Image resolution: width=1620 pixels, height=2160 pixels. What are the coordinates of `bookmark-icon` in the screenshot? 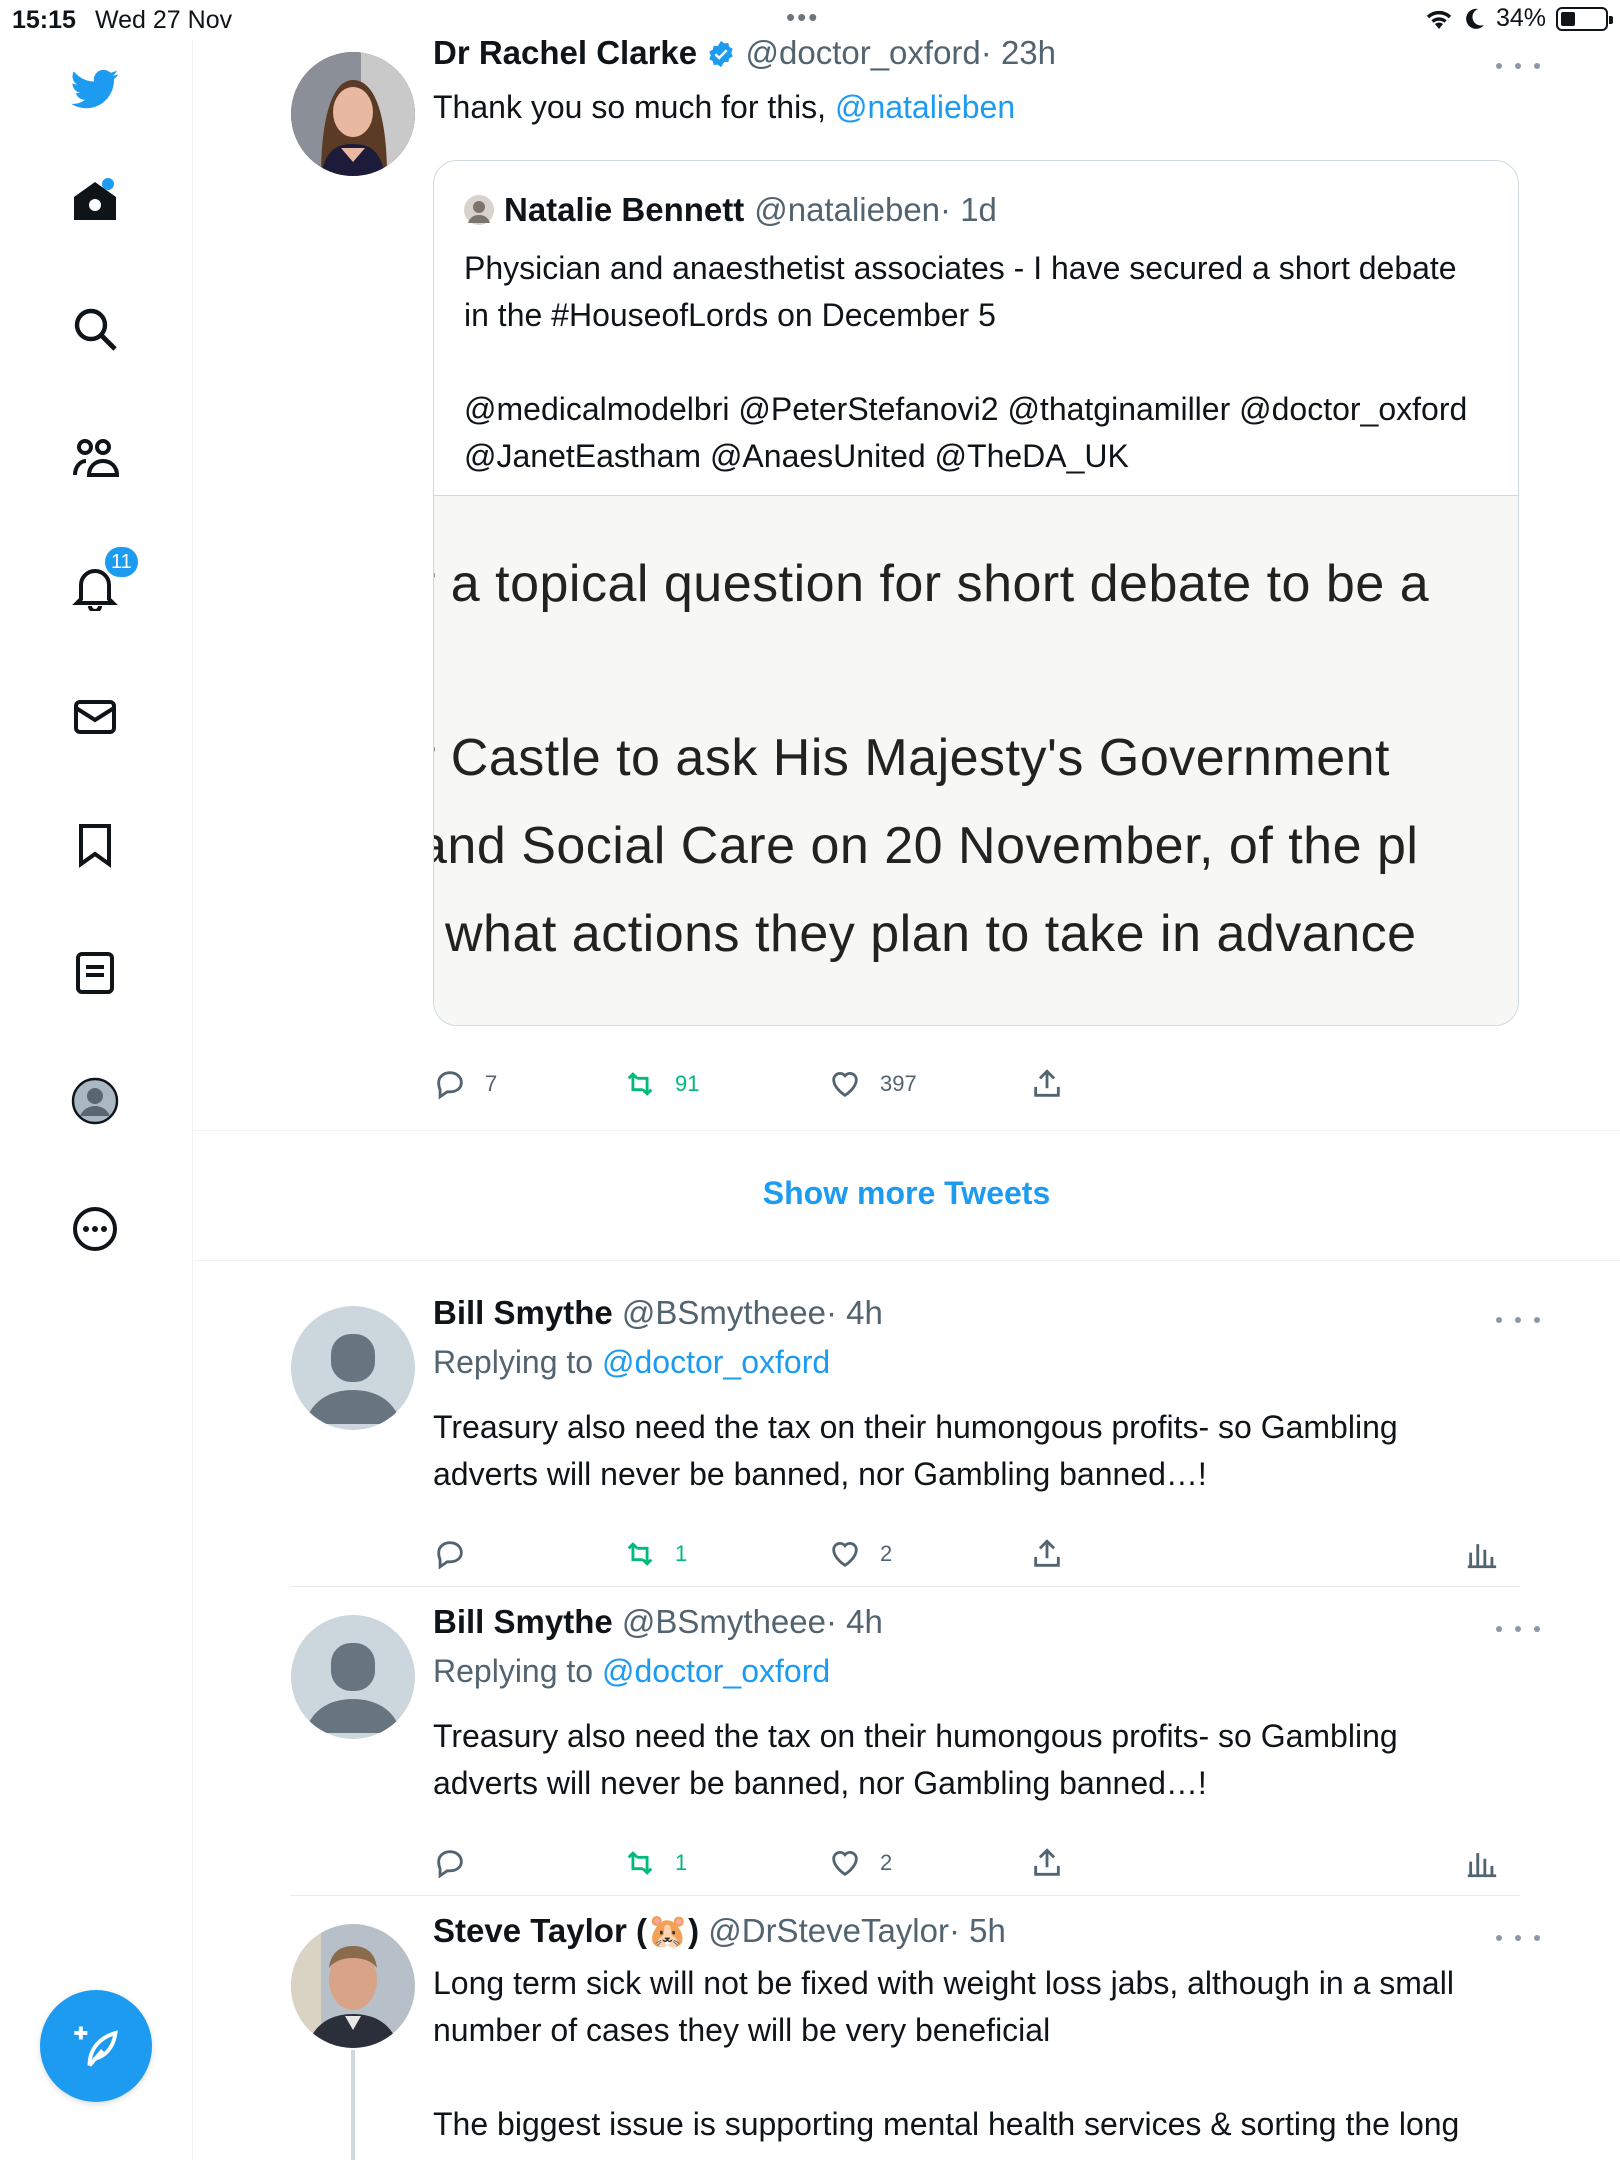 It's located at (95, 845).